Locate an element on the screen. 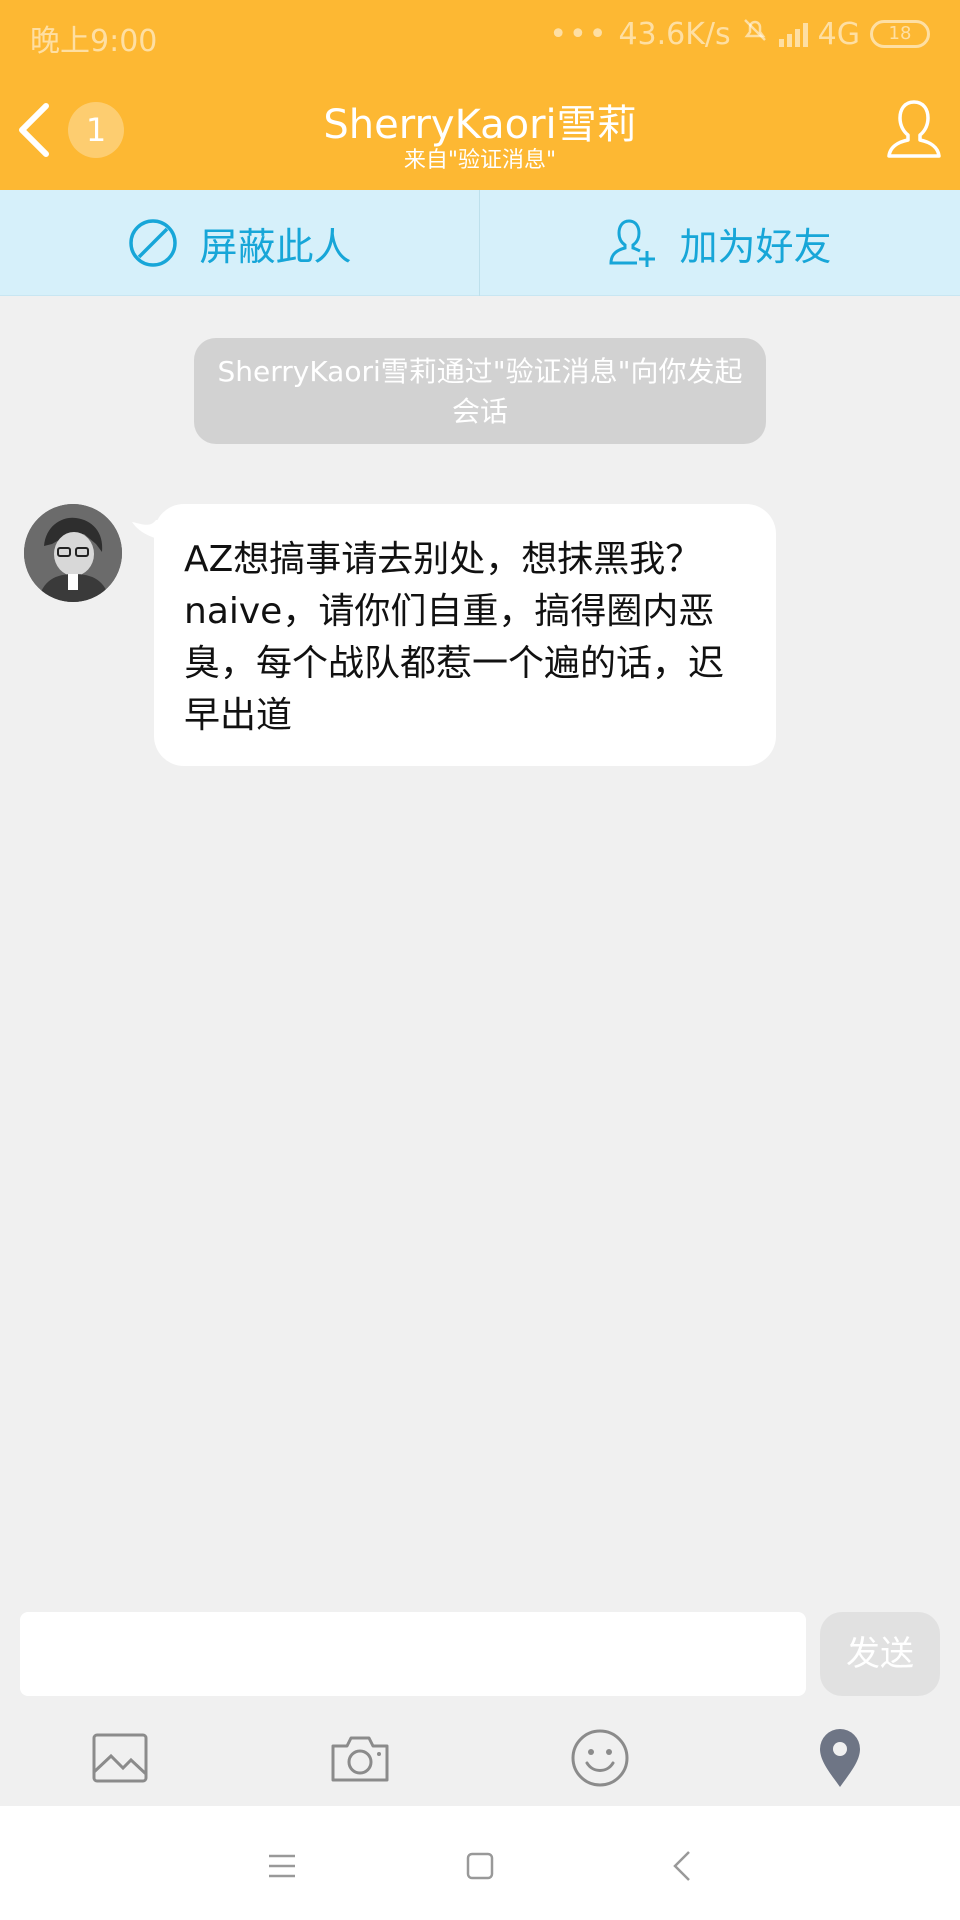 The image size is (960, 1920). message-input is located at coordinates (413, 1654).